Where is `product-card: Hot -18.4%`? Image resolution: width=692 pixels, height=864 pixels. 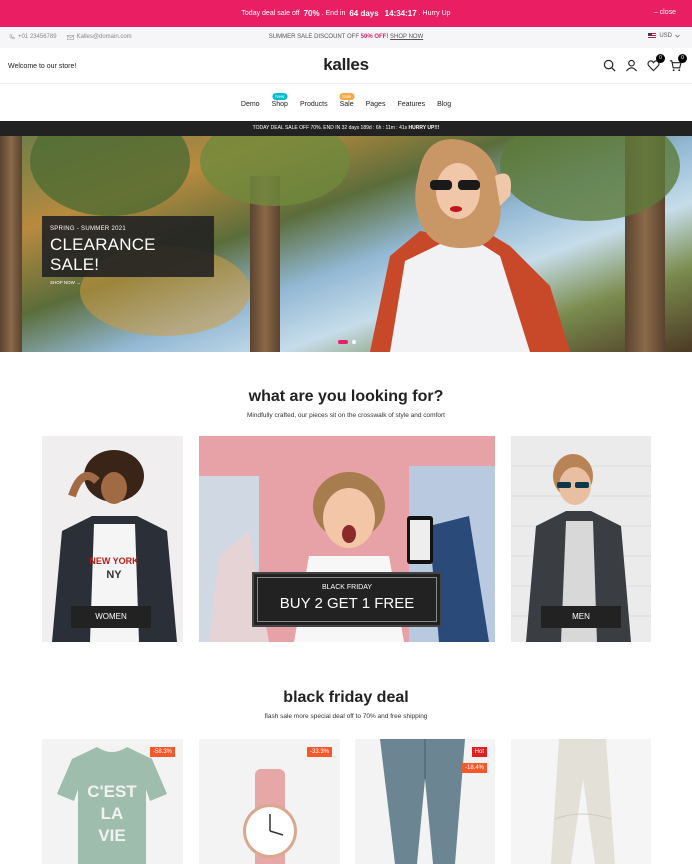 product-card: Hot -18.4% is located at coordinates (425, 801).